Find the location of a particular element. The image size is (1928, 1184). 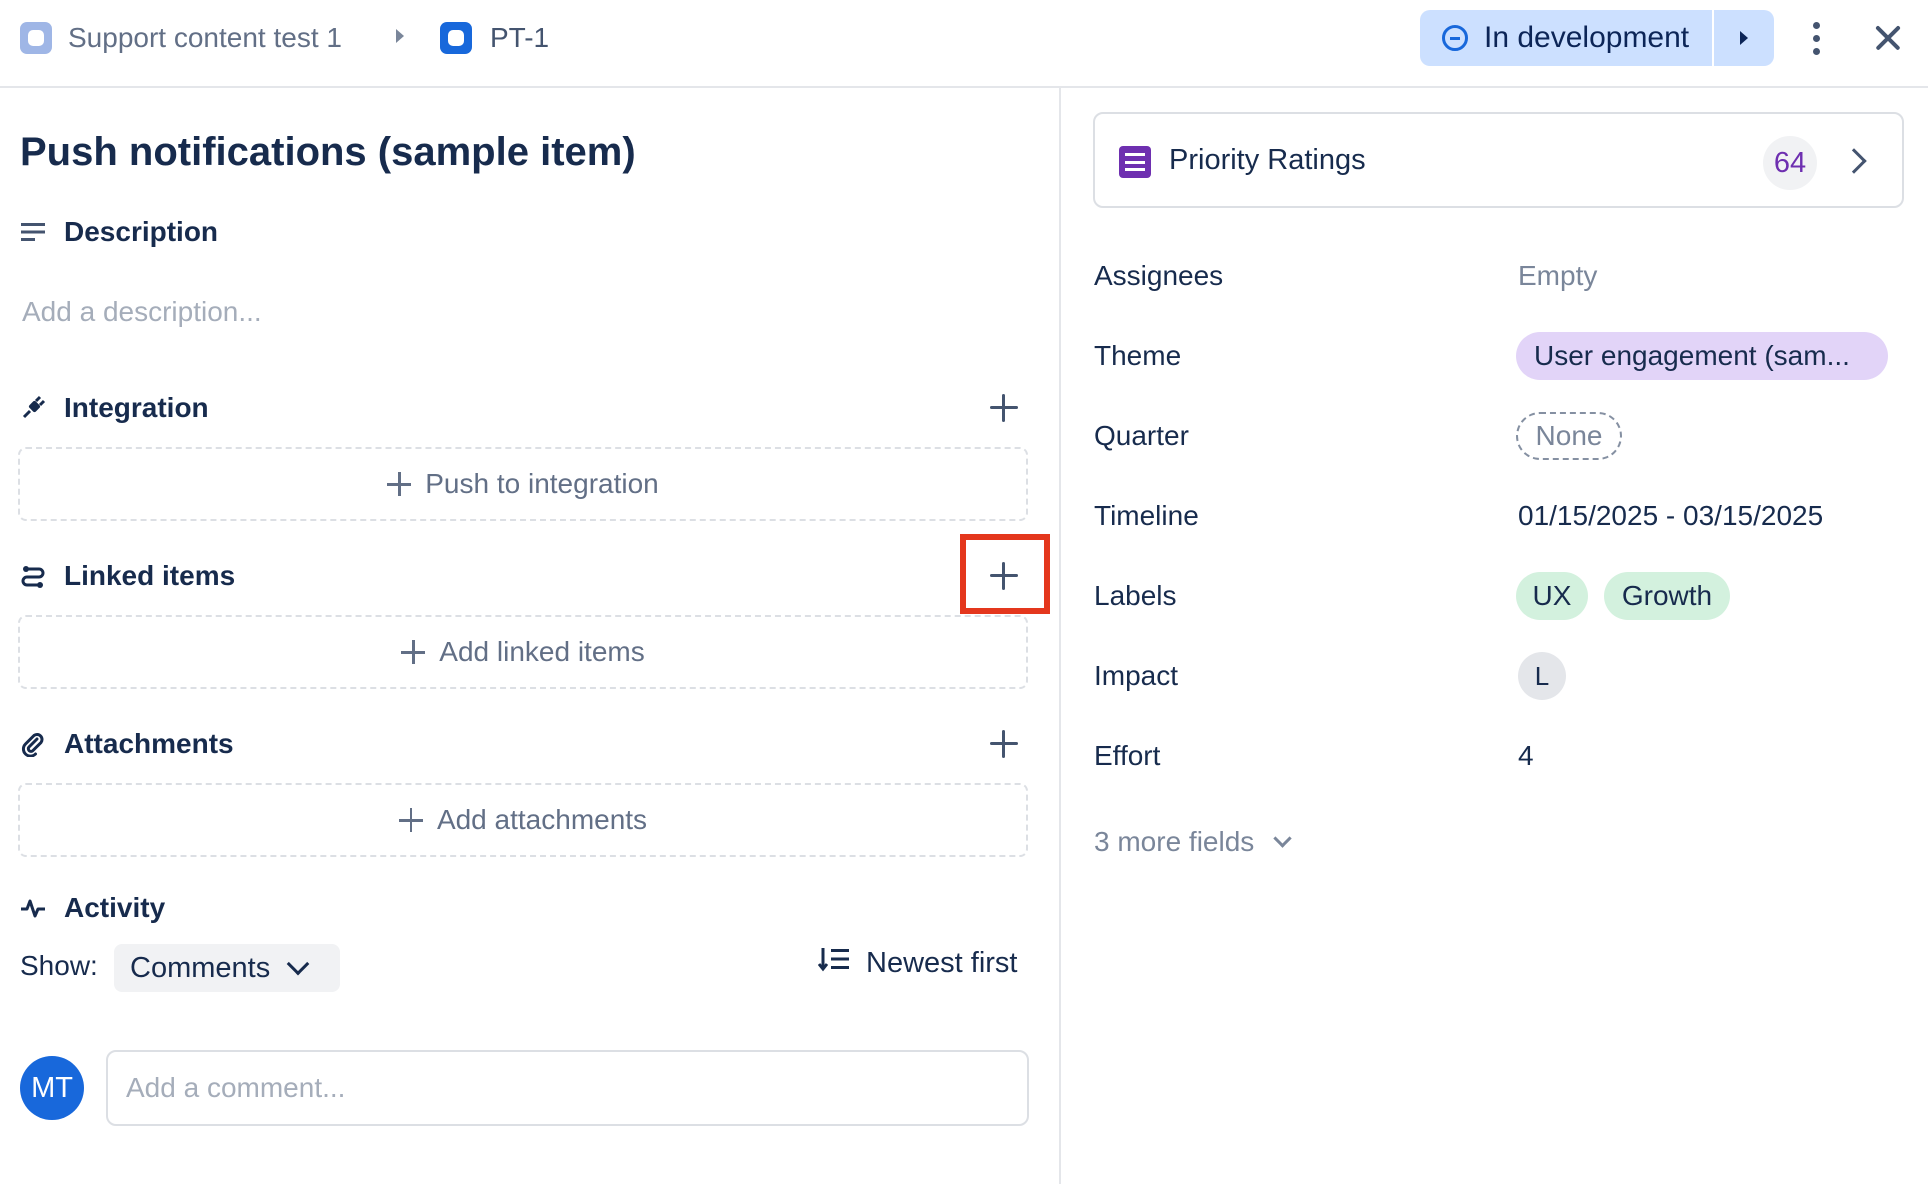

close-icon is located at coordinates (1888, 38).